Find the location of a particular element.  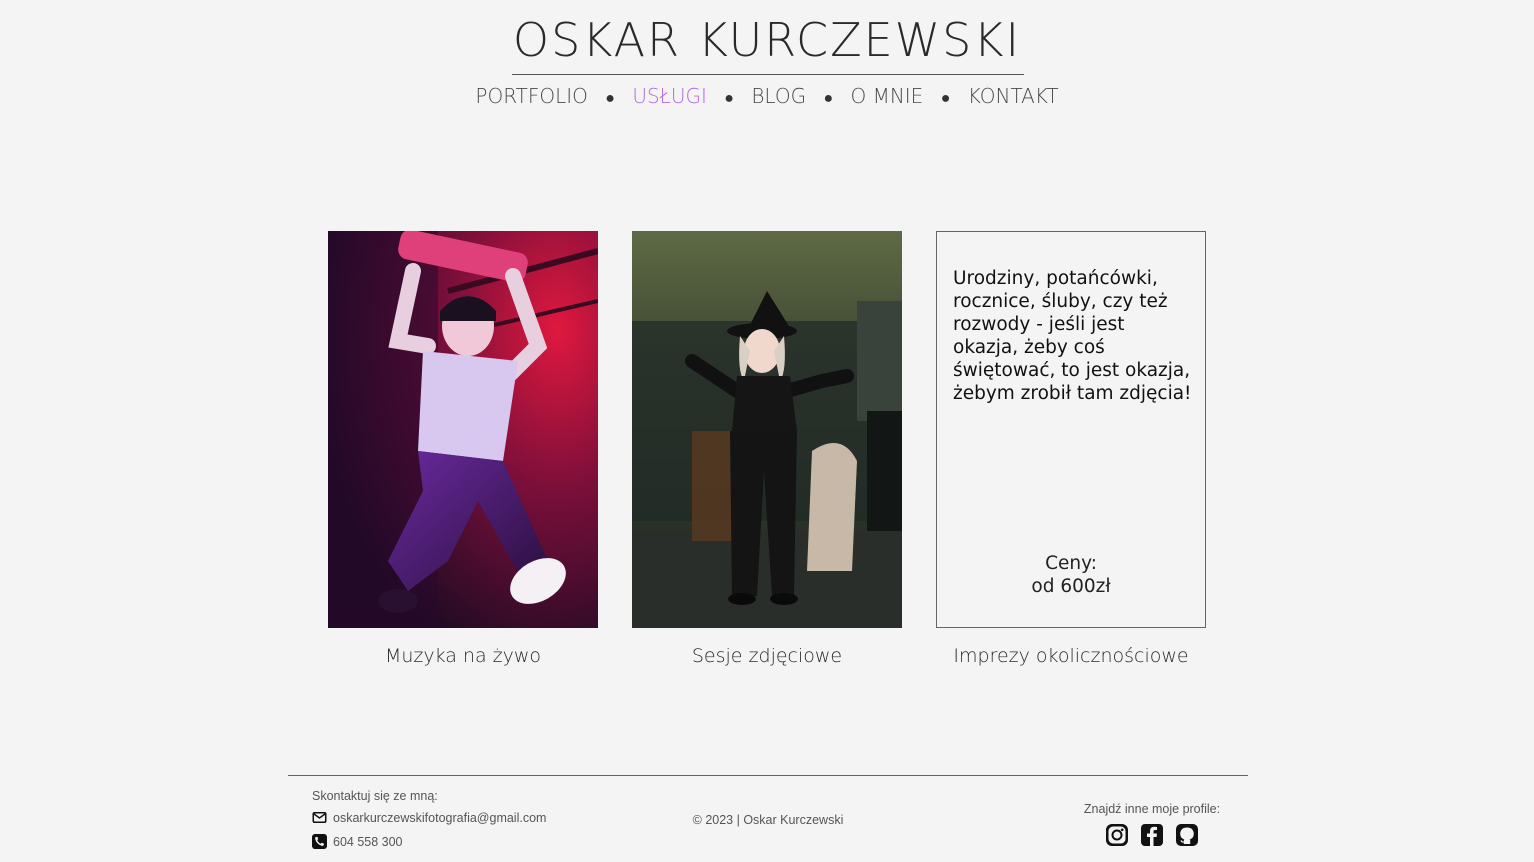

service-card-live-music is located at coordinates (463, 429).